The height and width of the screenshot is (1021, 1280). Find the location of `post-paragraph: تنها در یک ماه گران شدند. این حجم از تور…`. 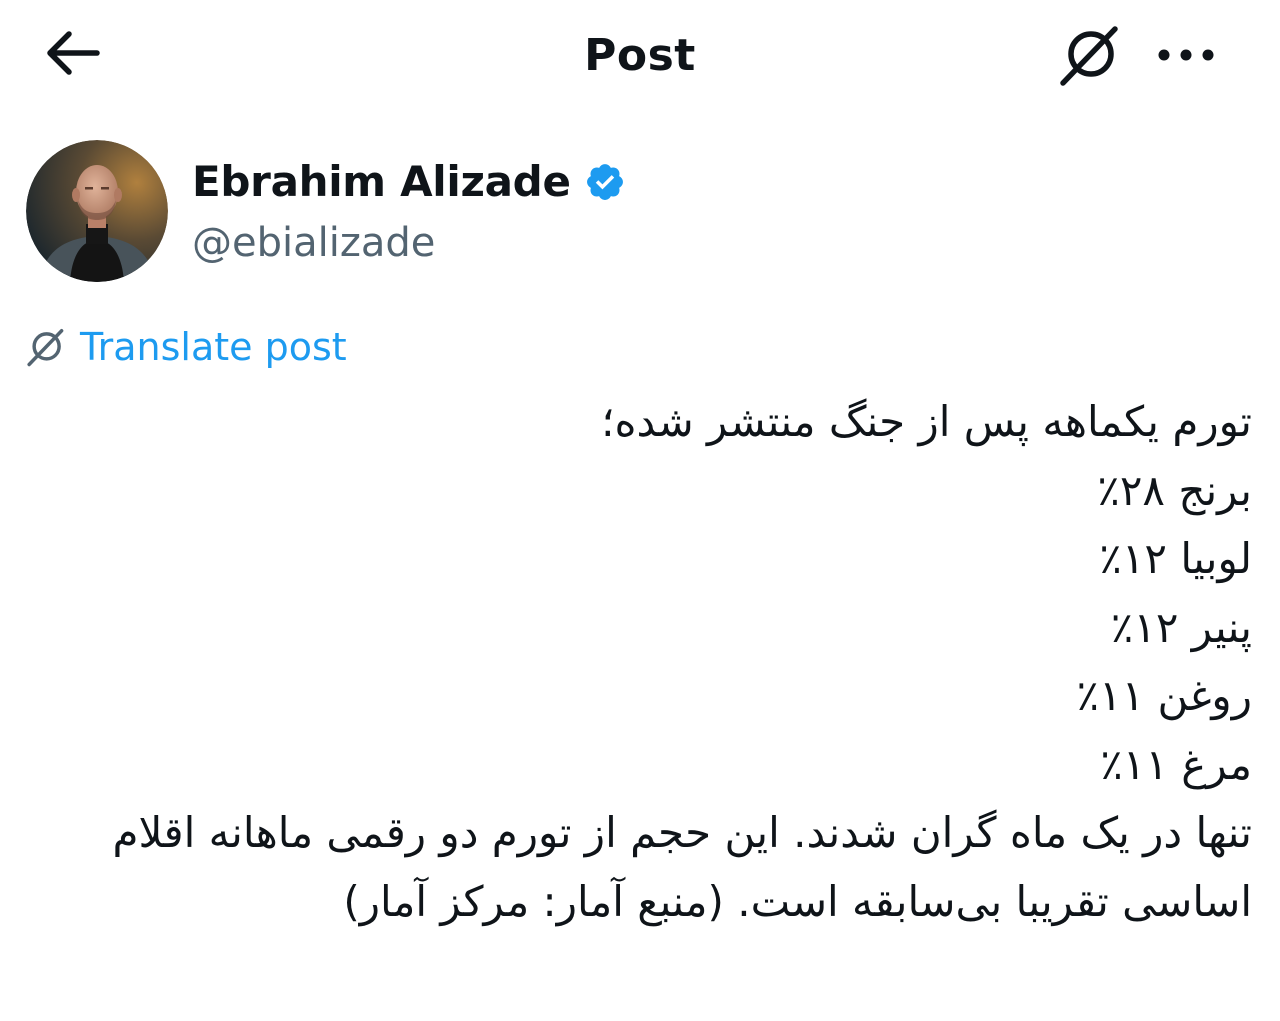

post-paragraph: تنها در یک ماه گران شدند. این حجم از تور… is located at coordinates (682, 867).